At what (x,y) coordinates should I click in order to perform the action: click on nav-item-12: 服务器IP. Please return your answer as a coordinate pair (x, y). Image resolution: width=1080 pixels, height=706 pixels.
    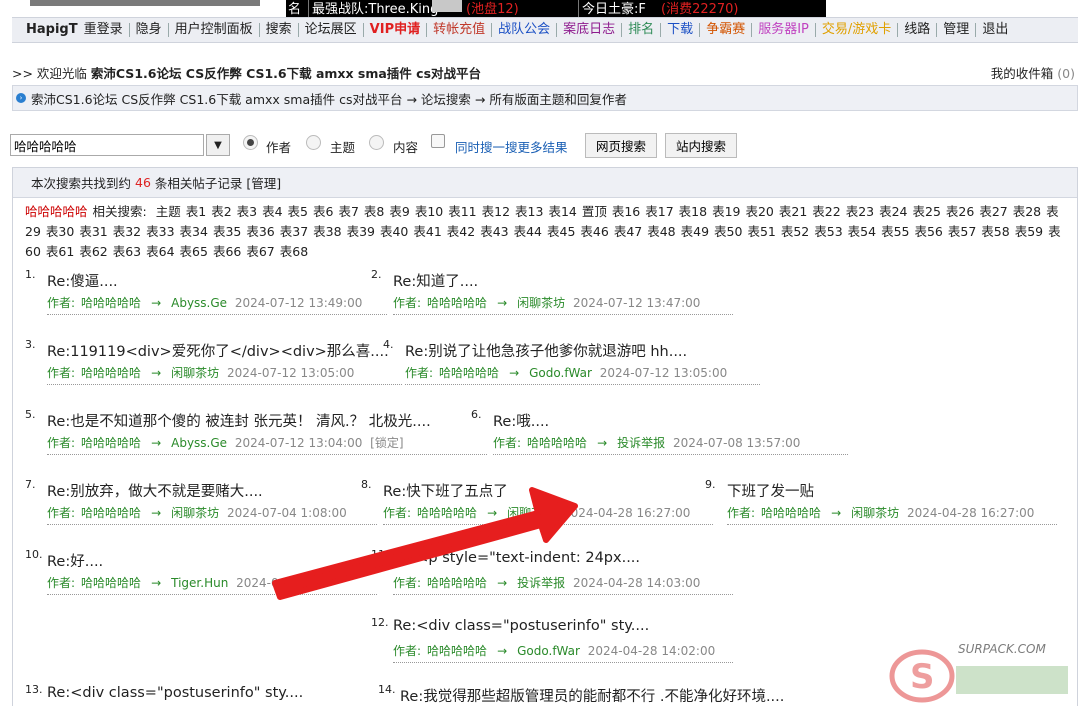
    Looking at the image, I should click on (784, 30).